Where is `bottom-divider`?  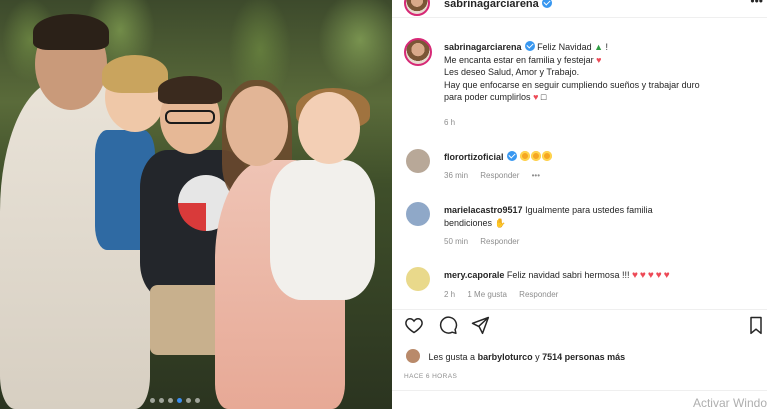 bottom-divider is located at coordinates (579, 390).